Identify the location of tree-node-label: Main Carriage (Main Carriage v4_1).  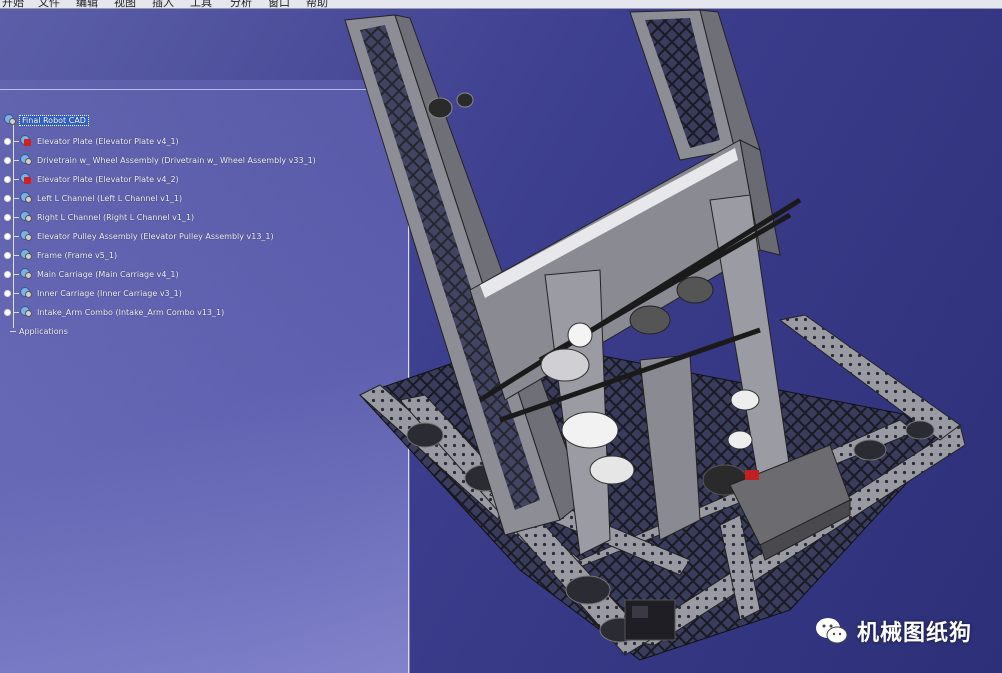
(108, 274).